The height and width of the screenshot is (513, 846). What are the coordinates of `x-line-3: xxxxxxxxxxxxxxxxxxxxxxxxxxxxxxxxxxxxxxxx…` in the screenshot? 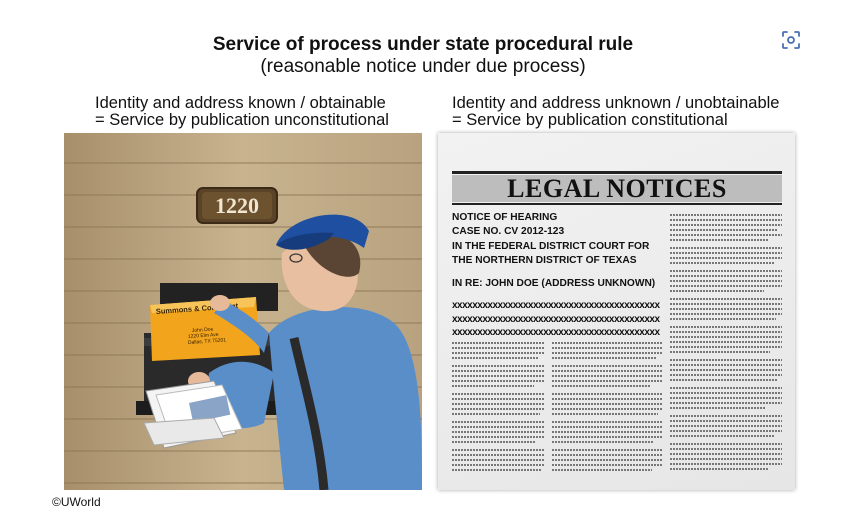 It's located at (556, 332).